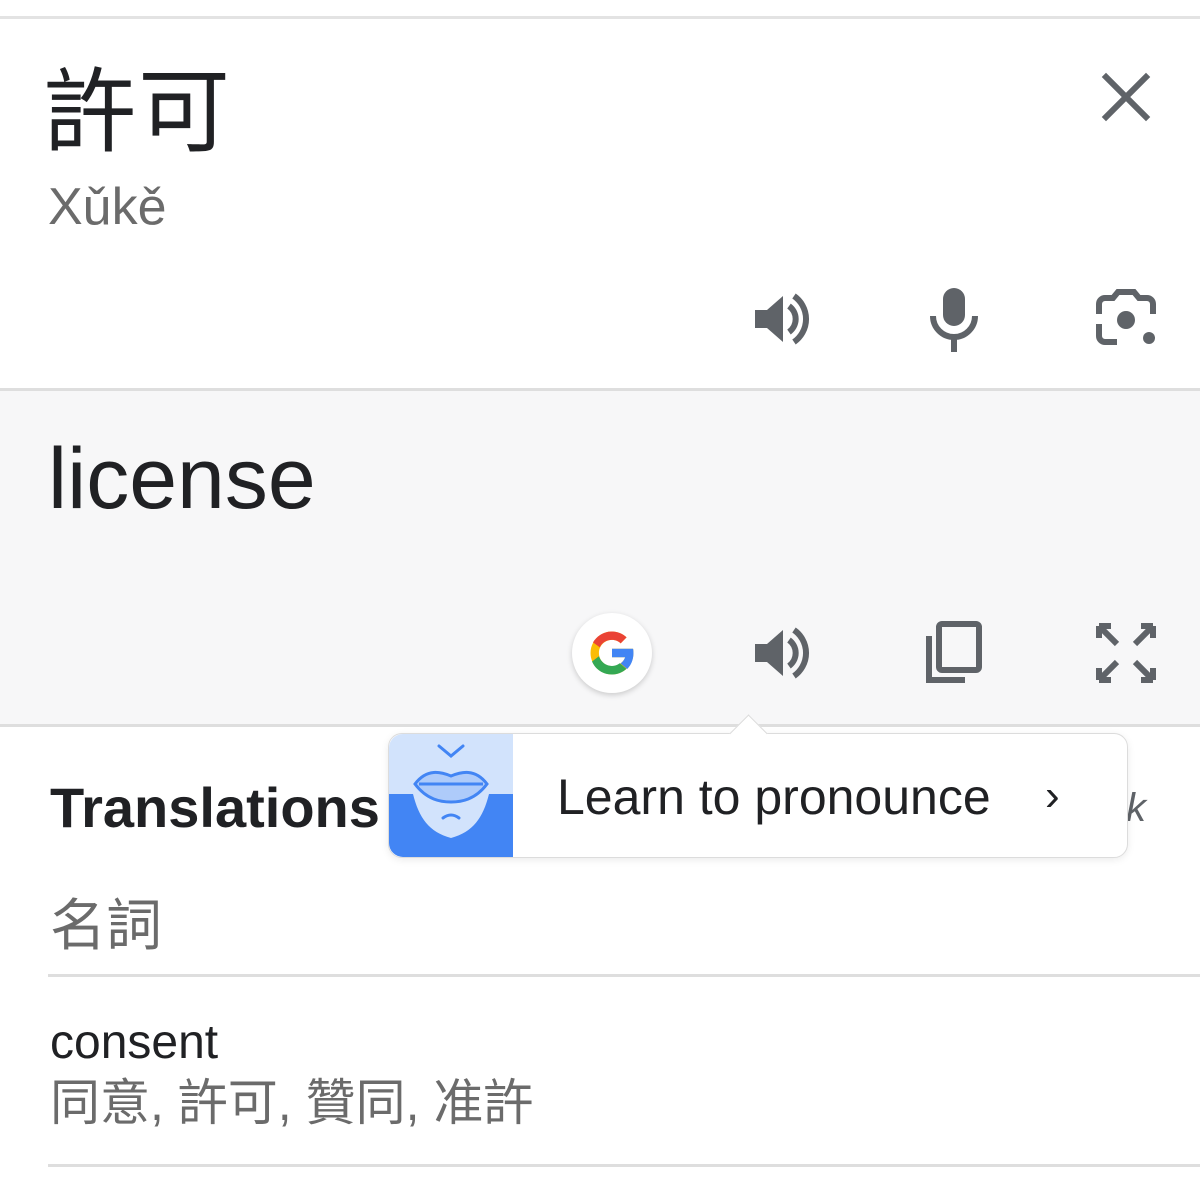 The width and height of the screenshot is (1200, 1200). What do you see at coordinates (1136, 808) in the screenshot?
I see `translations-trailing-text: k` at bounding box center [1136, 808].